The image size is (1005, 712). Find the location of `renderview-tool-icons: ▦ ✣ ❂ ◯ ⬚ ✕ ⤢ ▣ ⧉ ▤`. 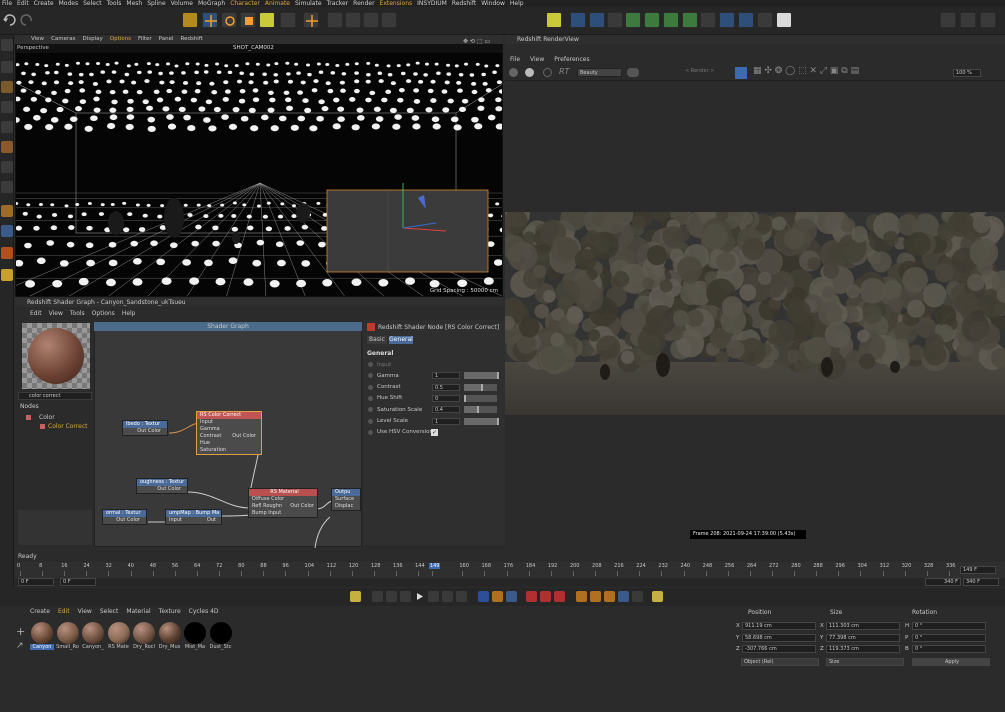

renderview-tool-icons: ▦ ✣ ❂ ◯ ⬚ ✕ ⤢ ▣ ⧉ ▤ is located at coordinates (806, 71).